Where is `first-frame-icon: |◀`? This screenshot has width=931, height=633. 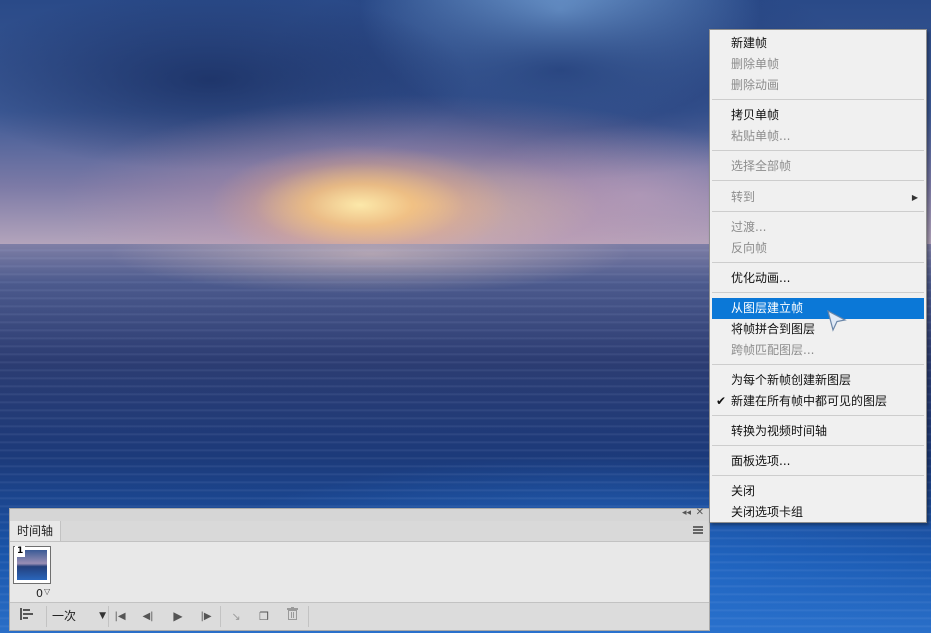
first-frame-icon: |◀ is located at coordinates (120, 616).